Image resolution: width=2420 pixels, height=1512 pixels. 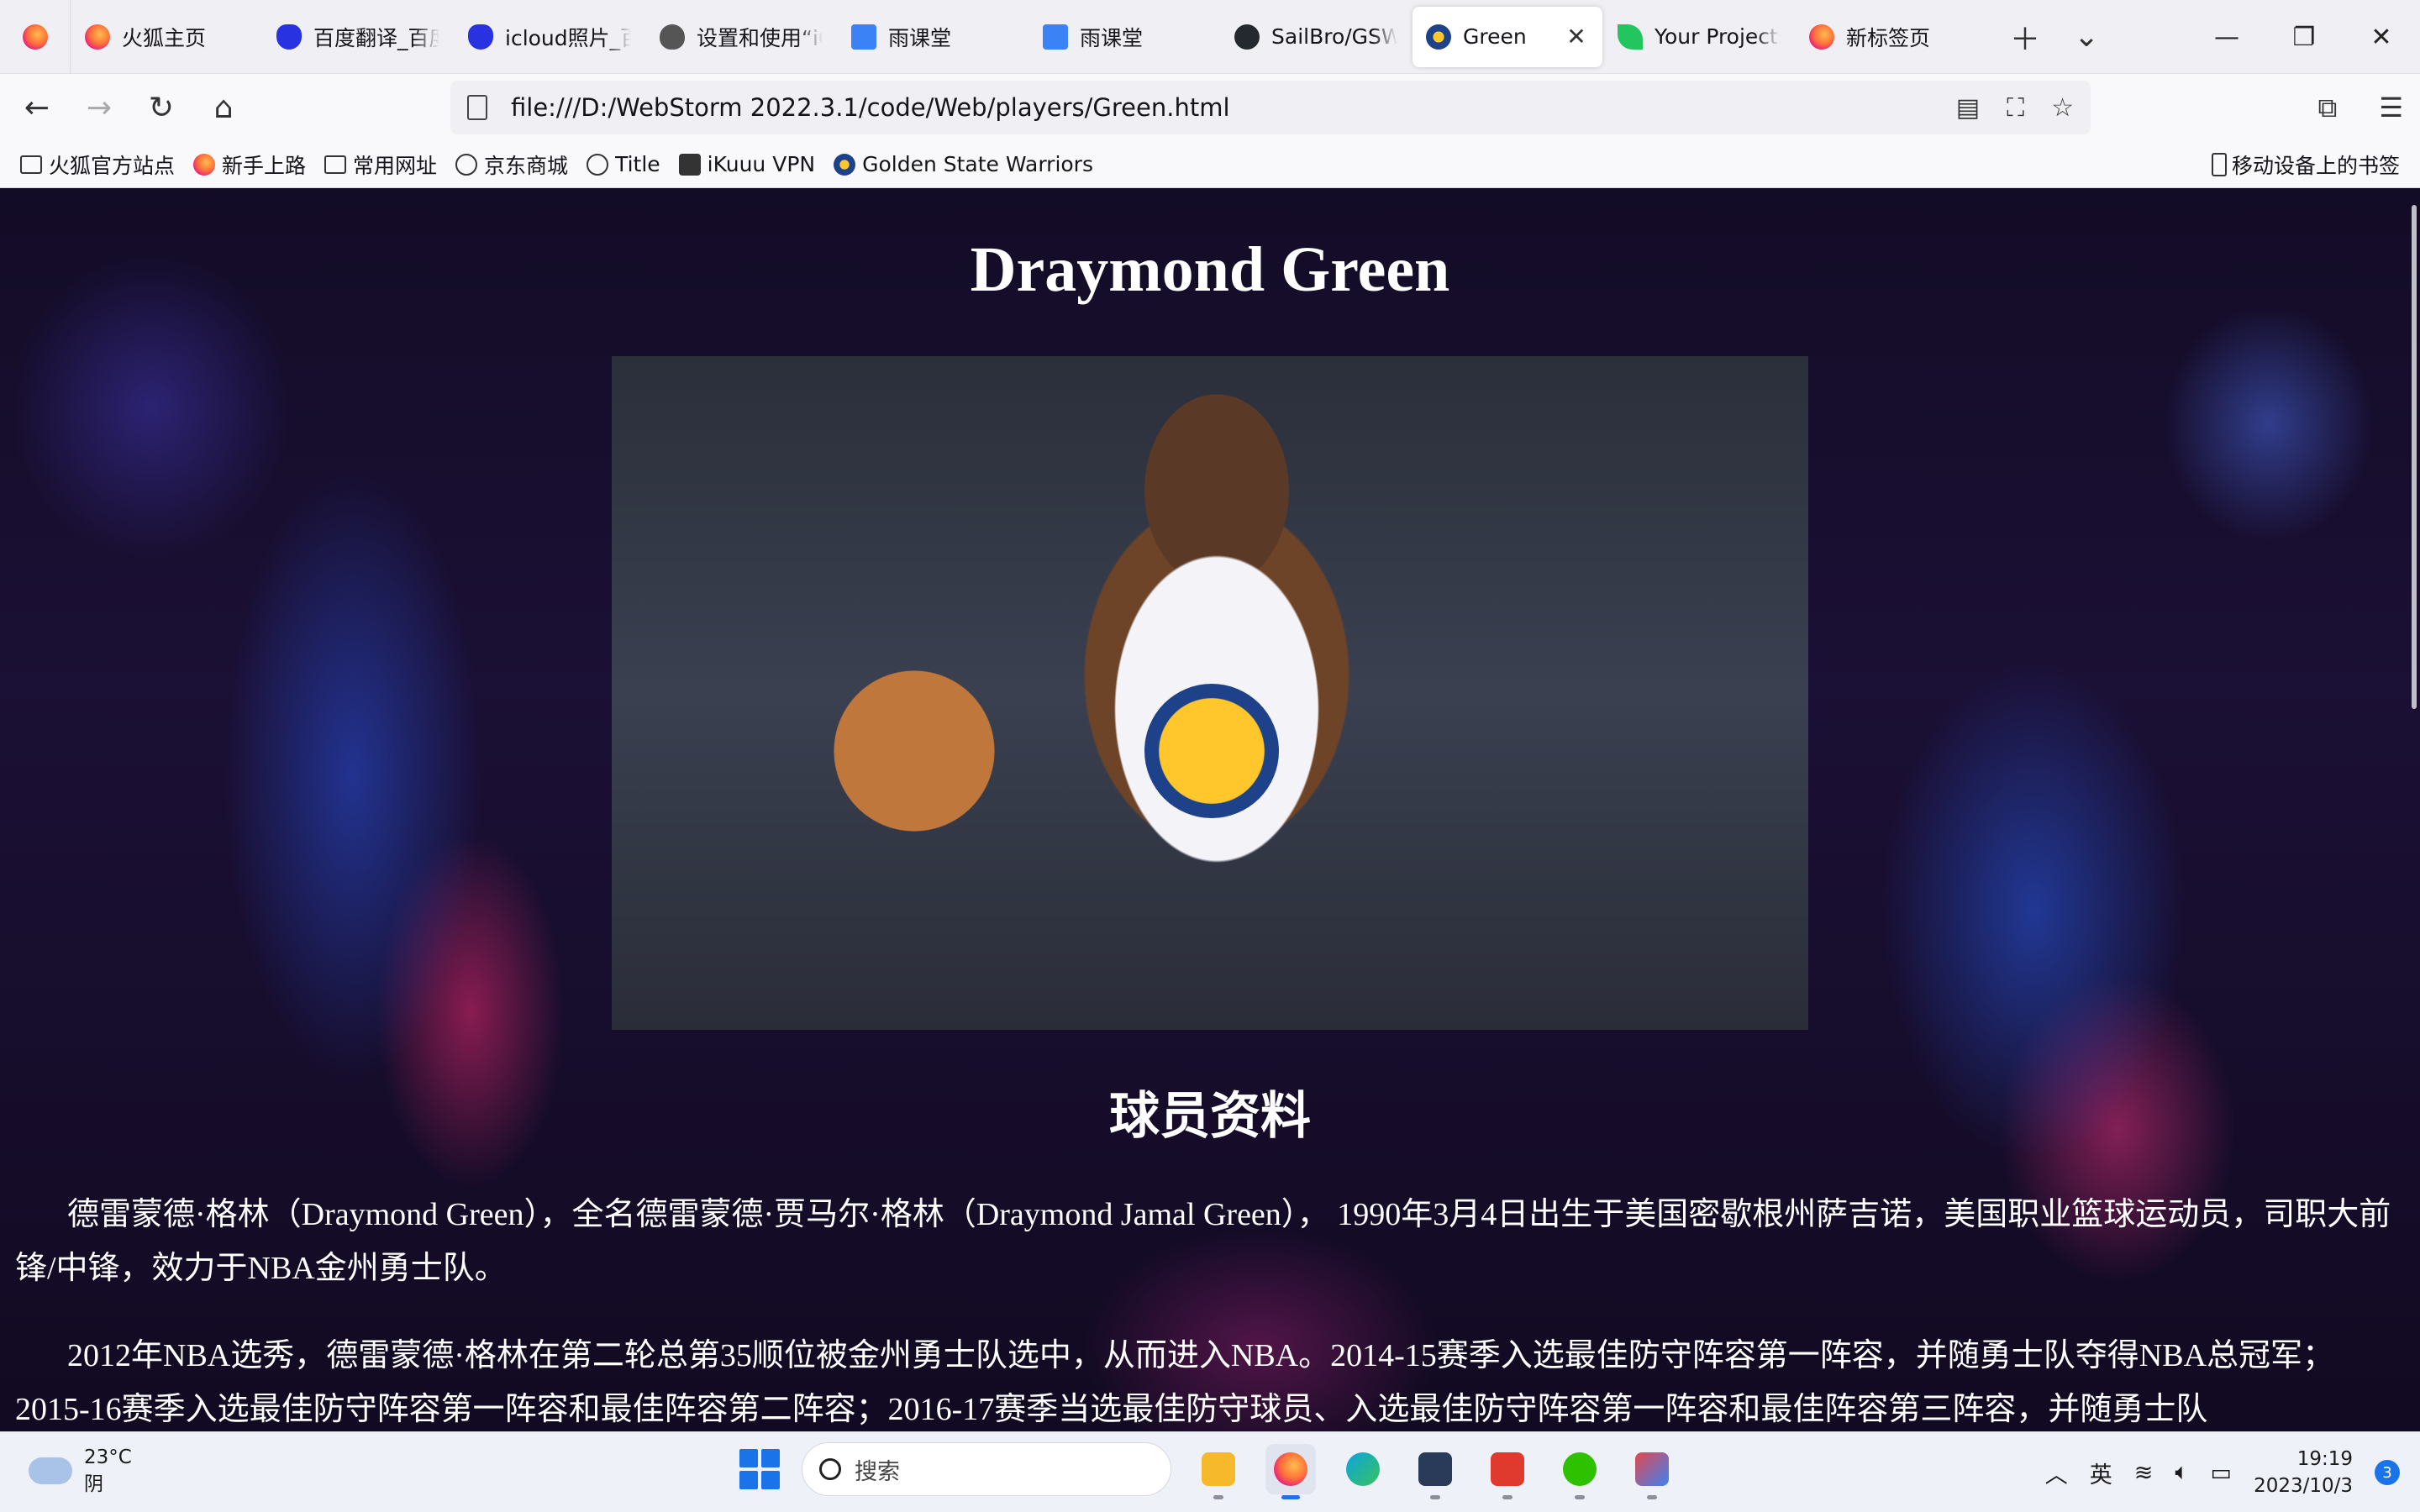 I want to click on bookmark-label: 火狐官方站点, so click(x=113, y=165).